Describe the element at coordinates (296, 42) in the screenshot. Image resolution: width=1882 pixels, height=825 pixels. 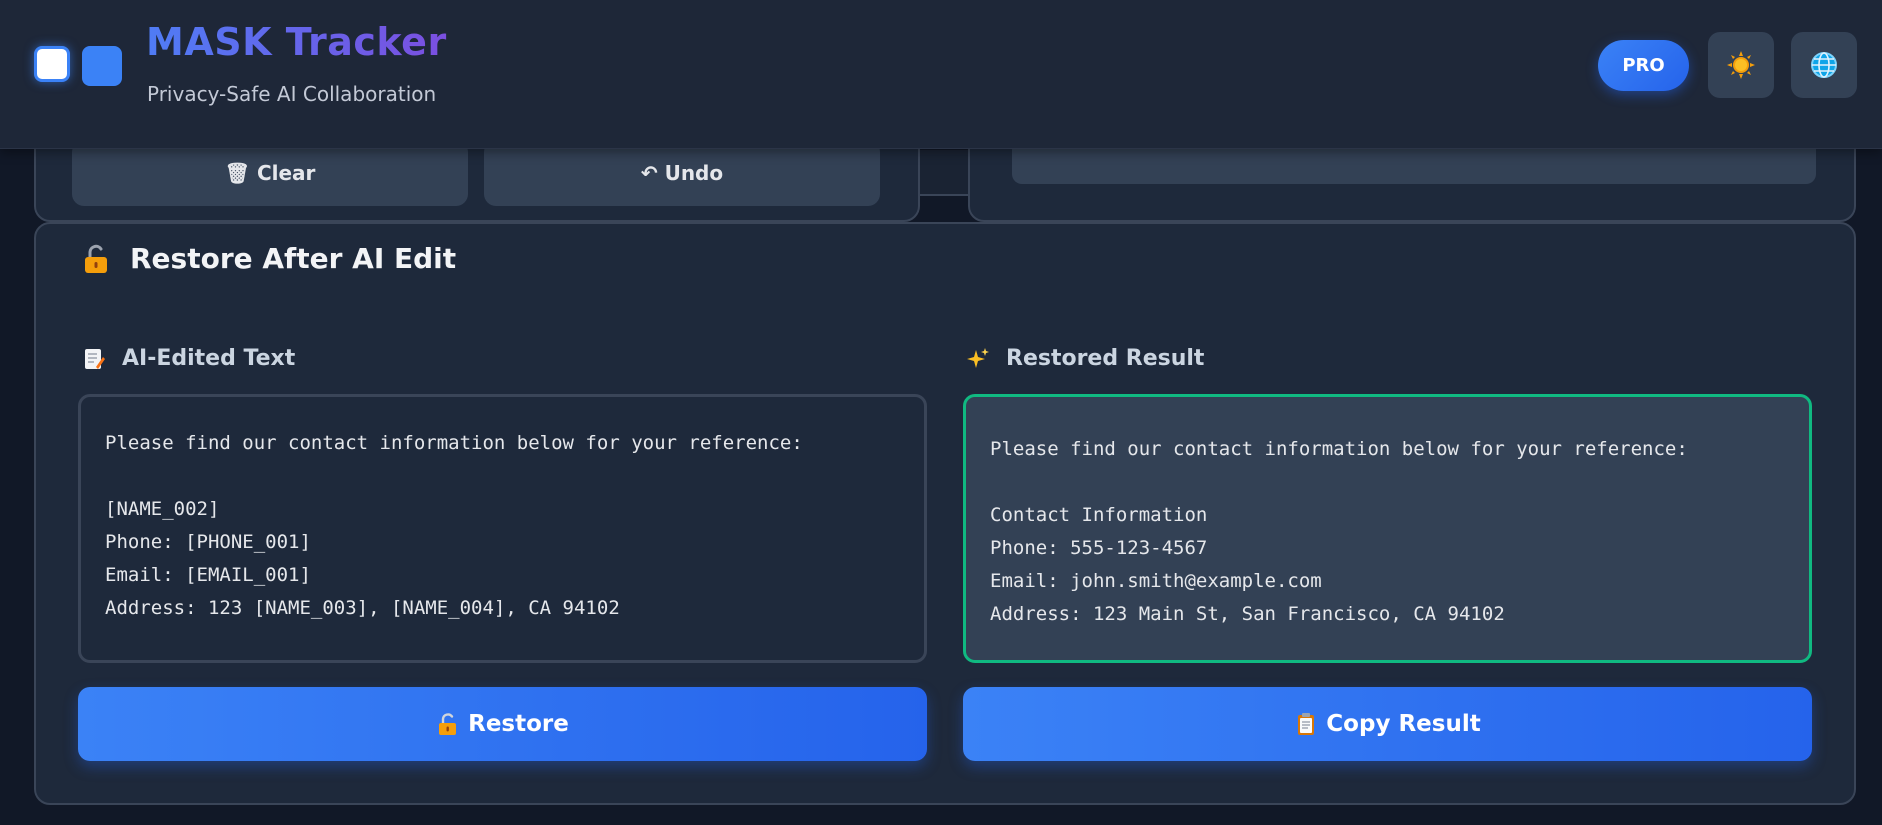
I see `app-title: MASK Tracker` at that location.